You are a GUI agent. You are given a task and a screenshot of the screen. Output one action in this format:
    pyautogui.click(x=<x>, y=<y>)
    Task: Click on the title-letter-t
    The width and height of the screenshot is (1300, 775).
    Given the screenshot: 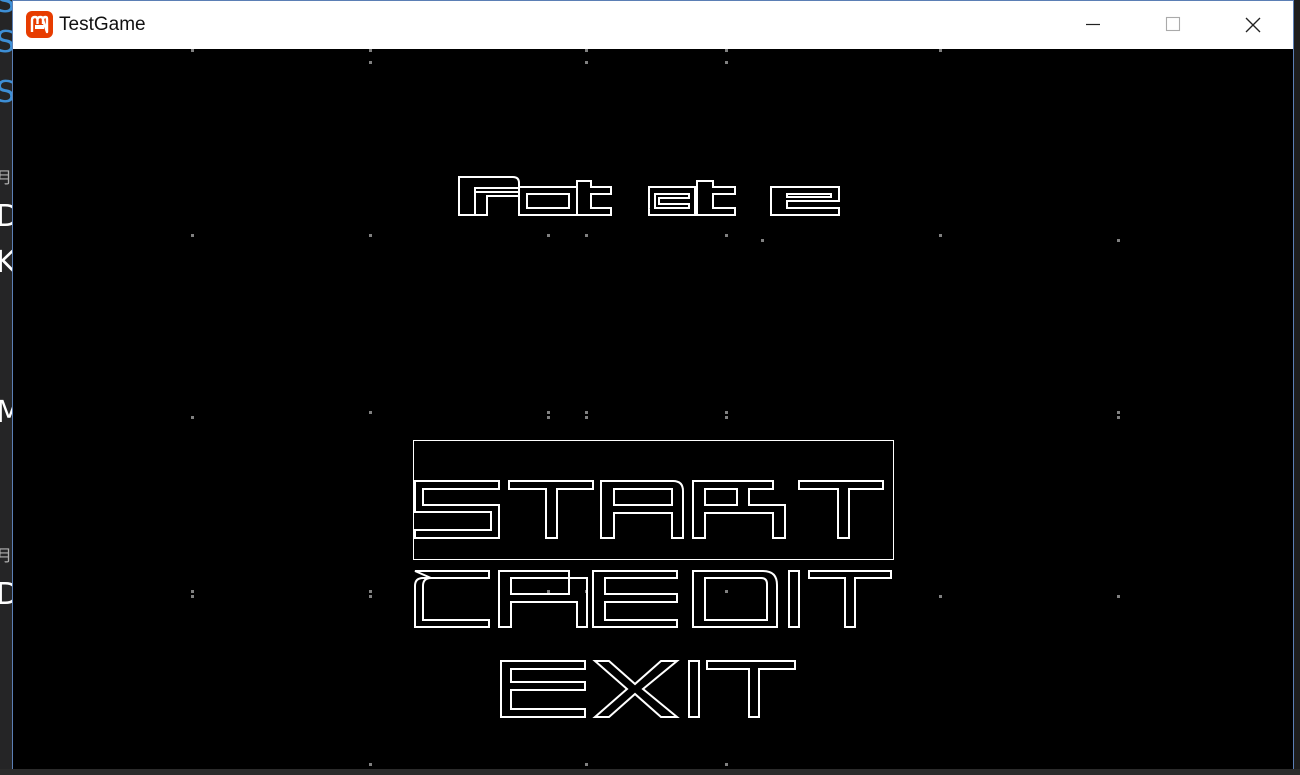 What is the action you would take?
    pyautogui.click(x=594, y=198)
    